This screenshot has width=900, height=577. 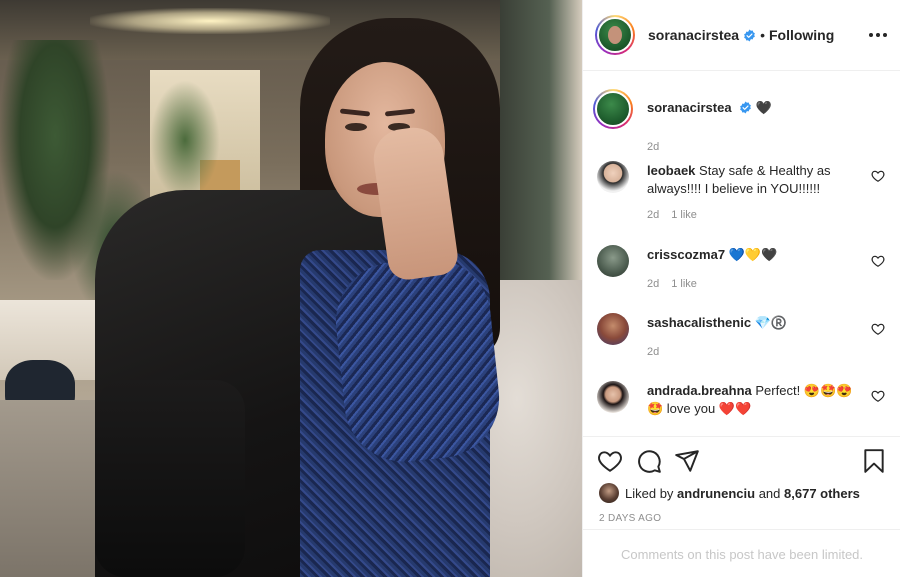 What do you see at coordinates (689, 107) in the screenshot?
I see `caption-username: soranacirstea` at bounding box center [689, 107].